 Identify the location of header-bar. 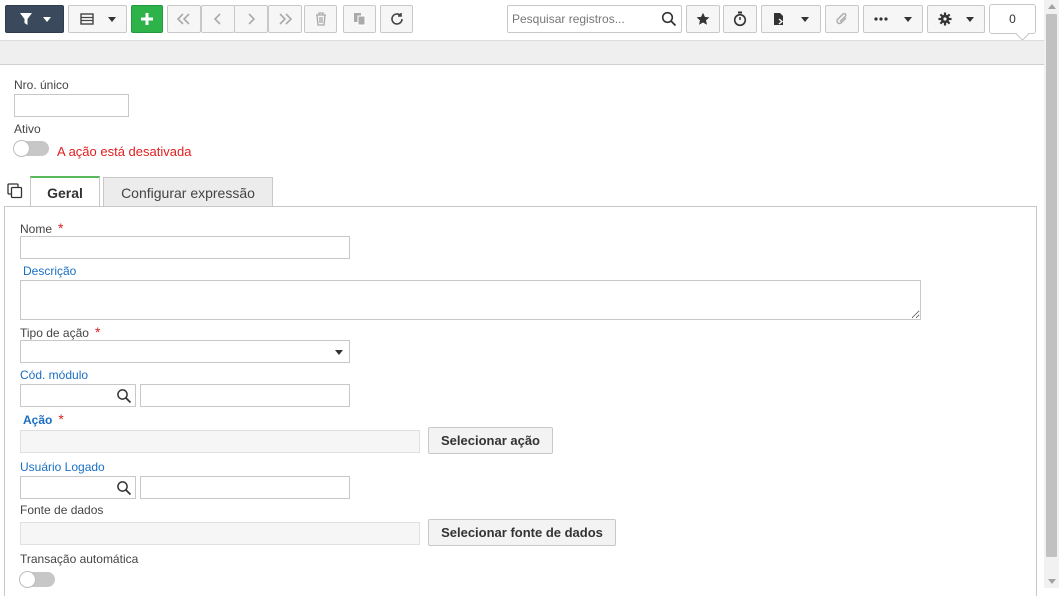
(522, 52).